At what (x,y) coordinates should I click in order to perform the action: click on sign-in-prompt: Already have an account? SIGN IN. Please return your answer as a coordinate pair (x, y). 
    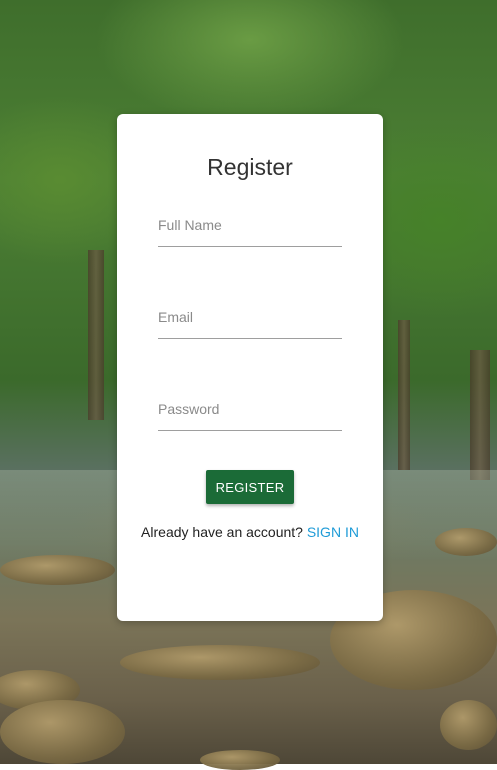
    Looking at the image, I should click on (250, 532).